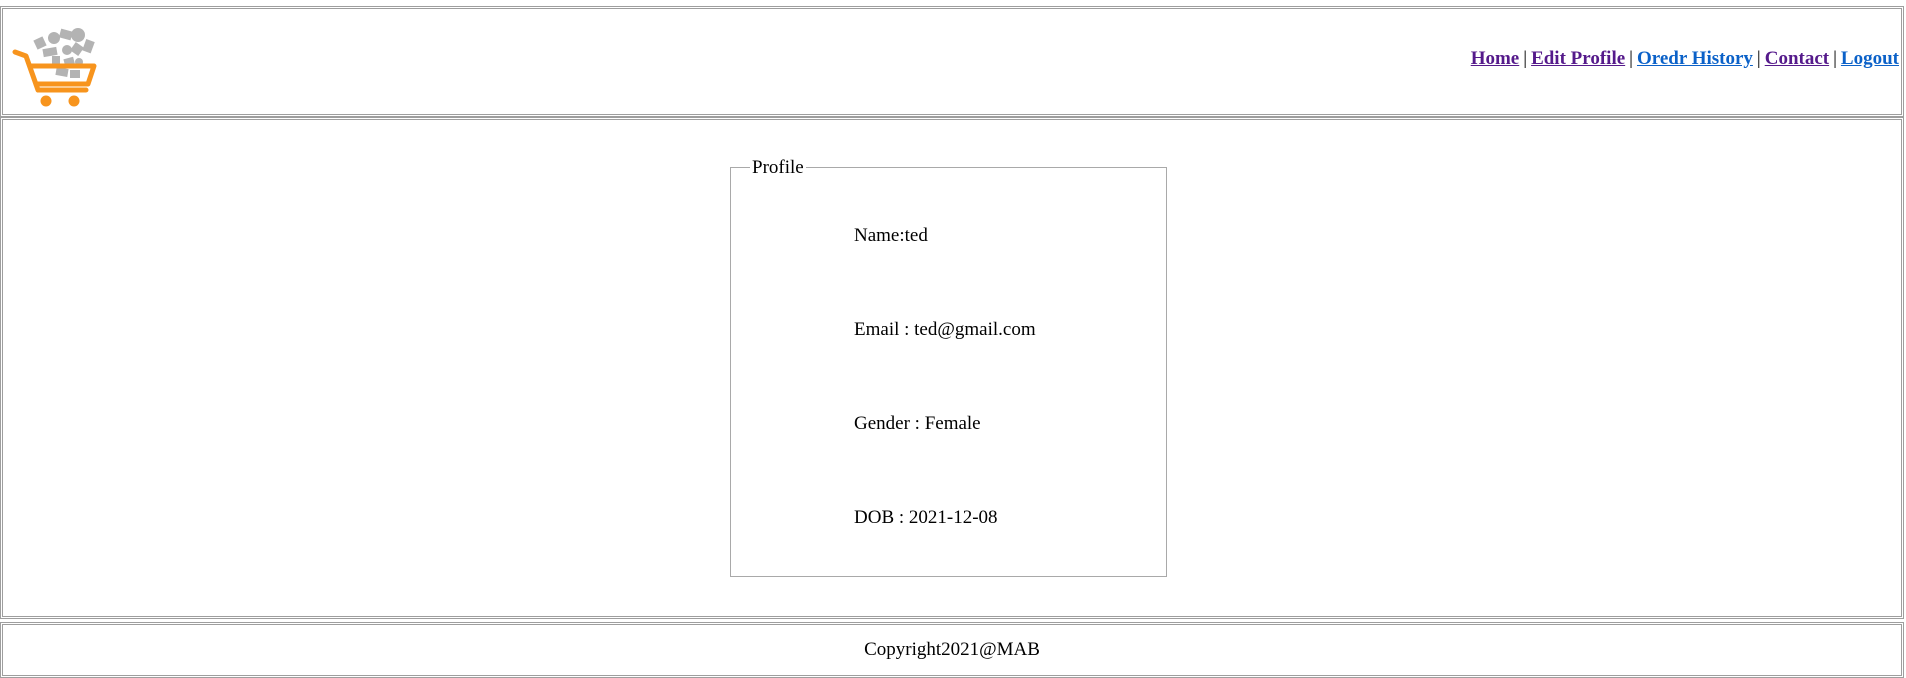  I want to click on footer-bar: Copyright2021@MAB, so click(952, 650).